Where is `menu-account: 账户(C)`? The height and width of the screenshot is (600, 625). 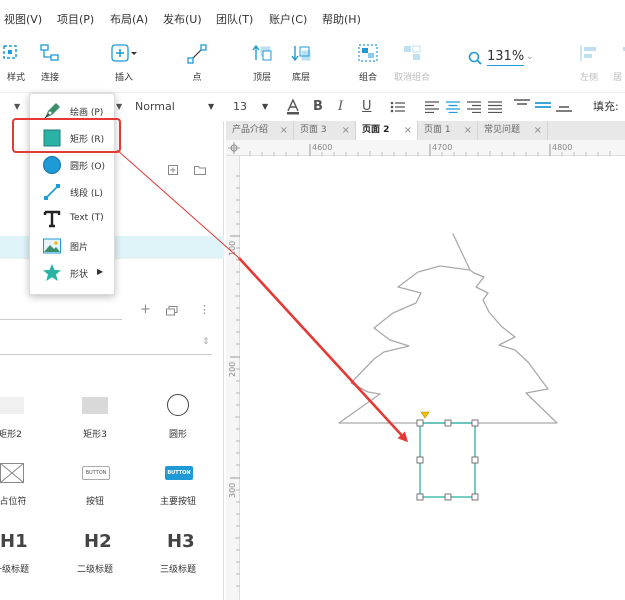
menu-account: 账户(C) is located at coordinates (288, 19).